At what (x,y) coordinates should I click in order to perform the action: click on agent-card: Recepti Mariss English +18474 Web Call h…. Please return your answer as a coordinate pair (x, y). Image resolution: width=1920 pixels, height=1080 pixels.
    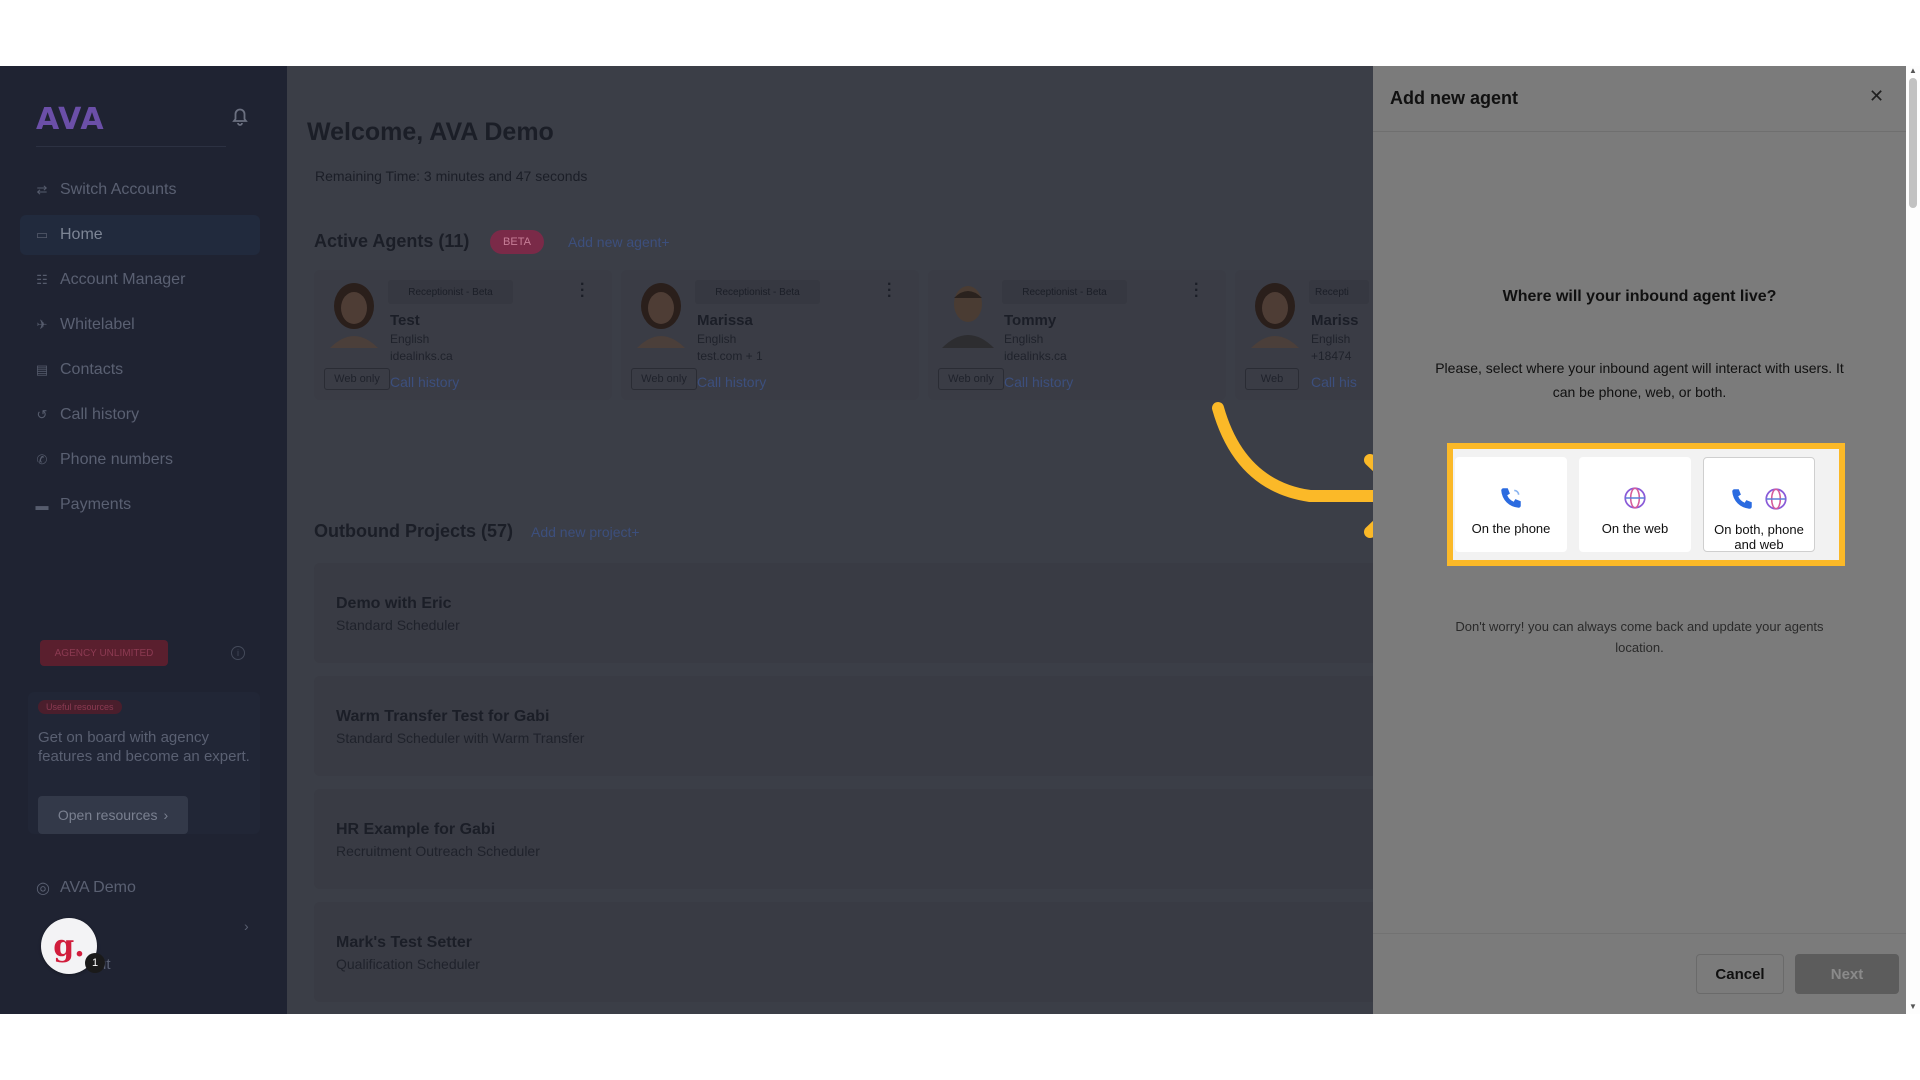
    Looking at the image, I should click on (1304, 335).